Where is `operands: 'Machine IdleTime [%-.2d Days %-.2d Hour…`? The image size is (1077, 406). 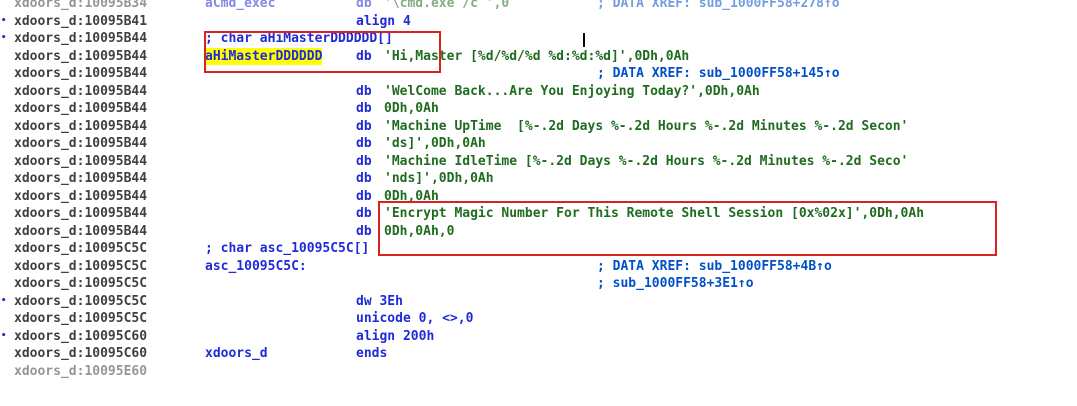
operands: 'Machine IdleTime [%-.2d Days %-.2d Hour… is located at coordinates (646, 161).